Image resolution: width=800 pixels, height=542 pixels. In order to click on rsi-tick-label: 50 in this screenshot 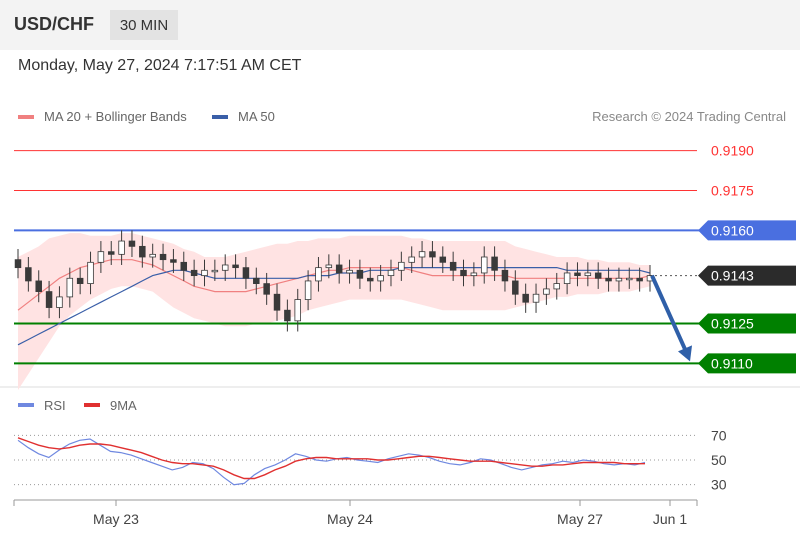, I will do `click(719, 460)`.